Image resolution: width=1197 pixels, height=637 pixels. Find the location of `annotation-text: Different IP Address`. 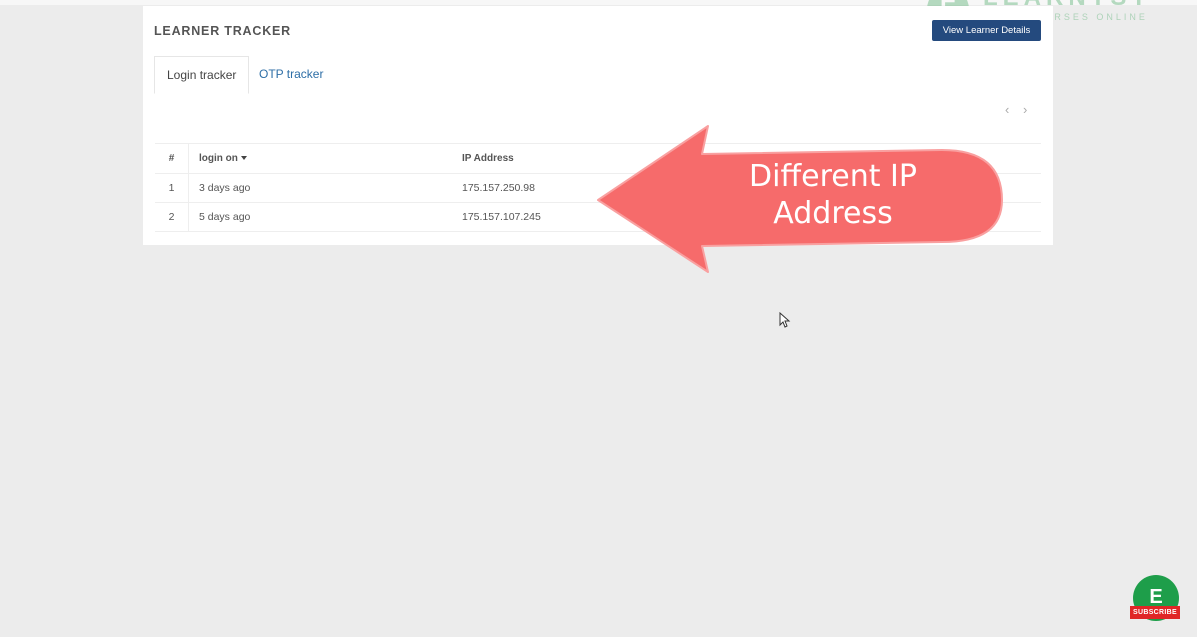

annotation-text: Different IP Address is located at coordinates (833, 195).